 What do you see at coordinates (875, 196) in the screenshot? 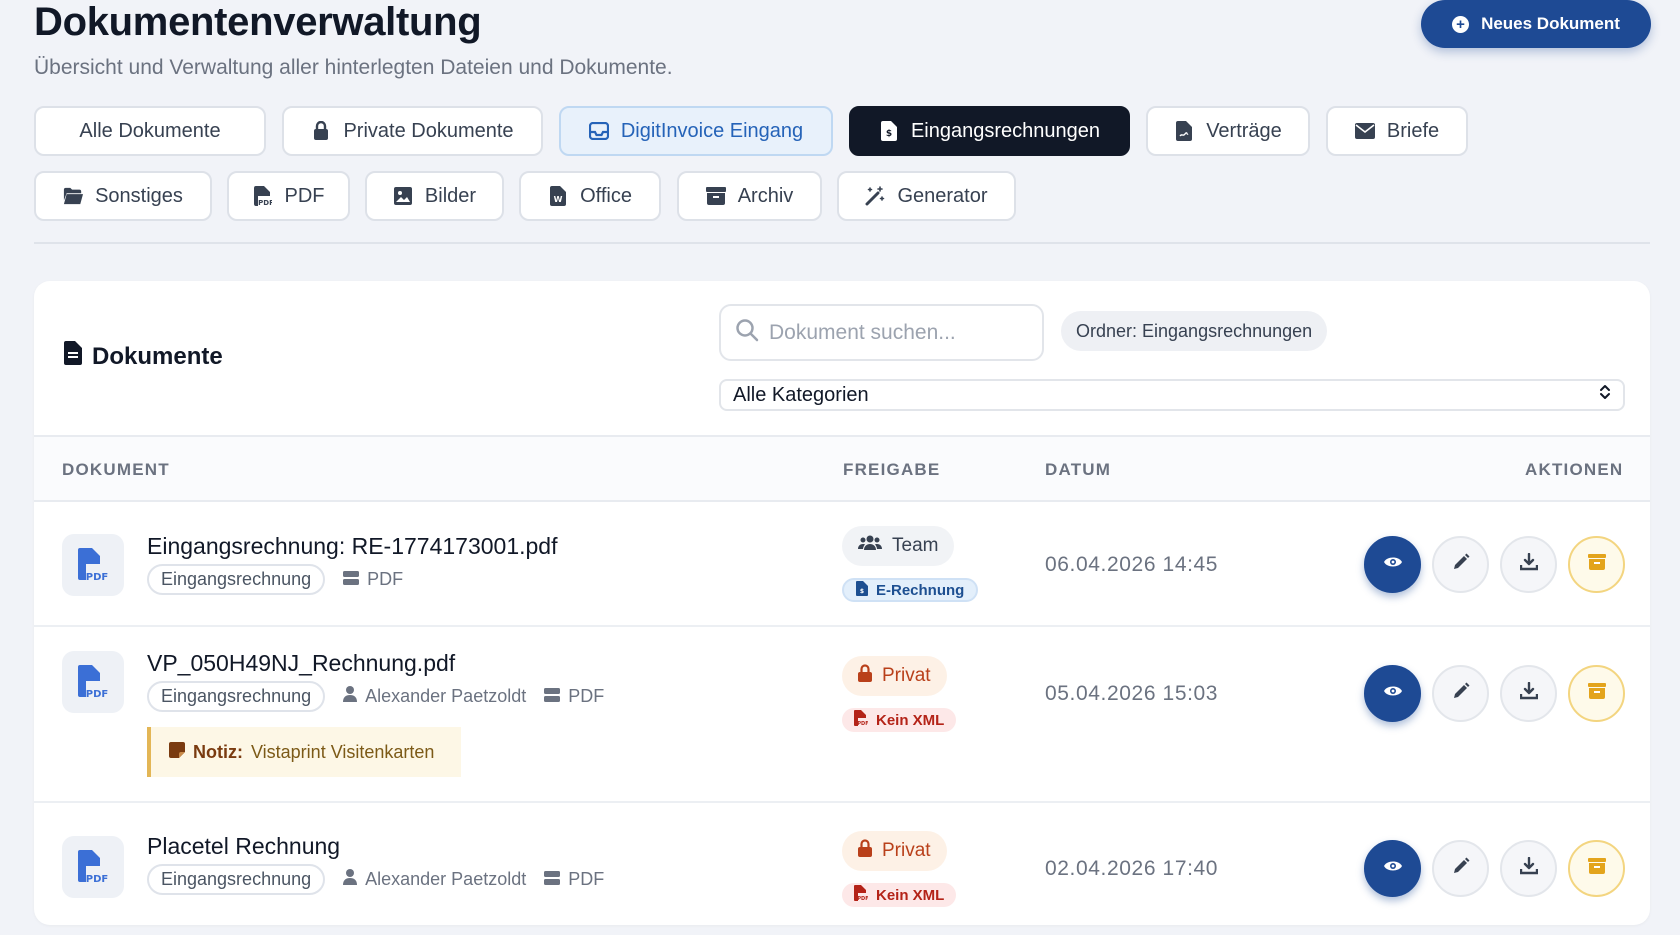
I see `magic-wand-icon` at bounding box center [875, 196].